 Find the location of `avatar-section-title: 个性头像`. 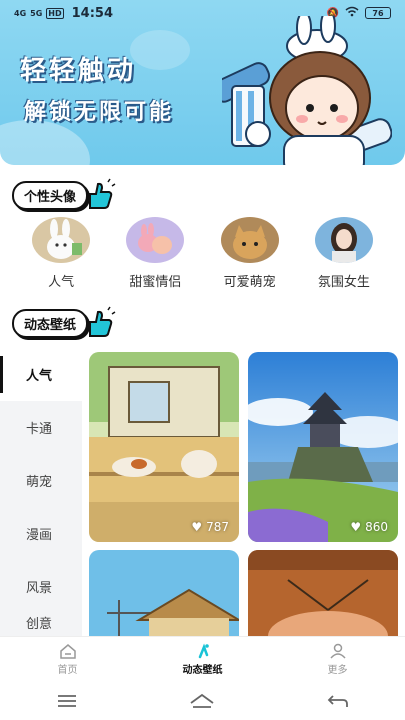

avatar-section-title: 个性头像 is located at coordinates (50, 195).